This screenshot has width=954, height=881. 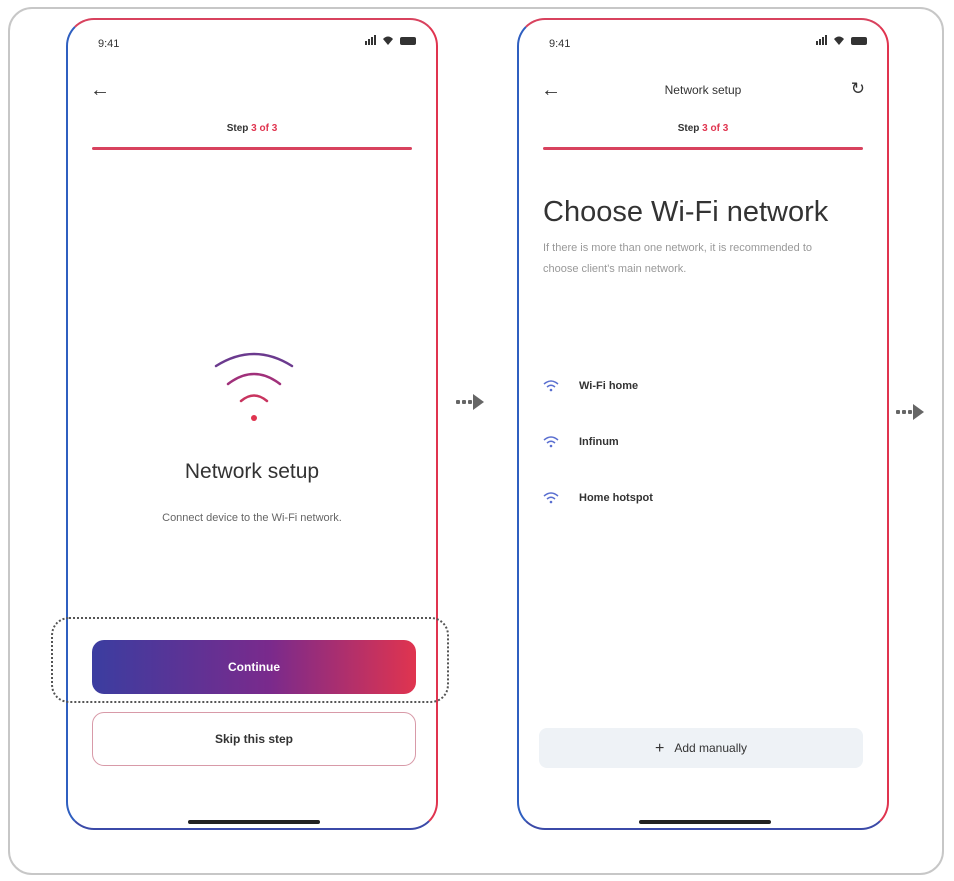 I want to click on add-manually-label: Add manually, so click(x=711, y=748).